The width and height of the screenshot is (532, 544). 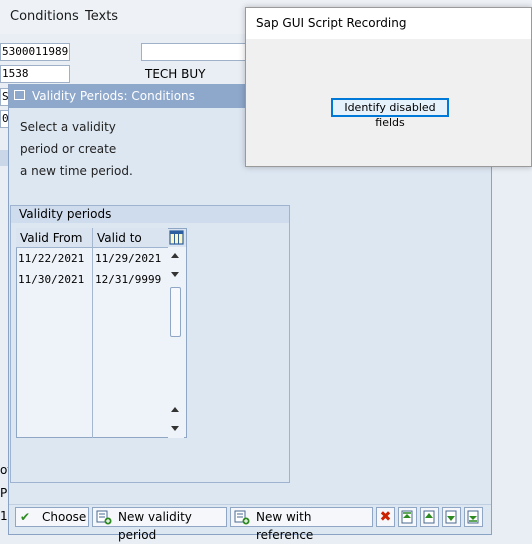 What do you see at coordinates (54, 238) in the screenshot?
I see `column-header-valid-from: Valid From` at bounding box center [54, 238].